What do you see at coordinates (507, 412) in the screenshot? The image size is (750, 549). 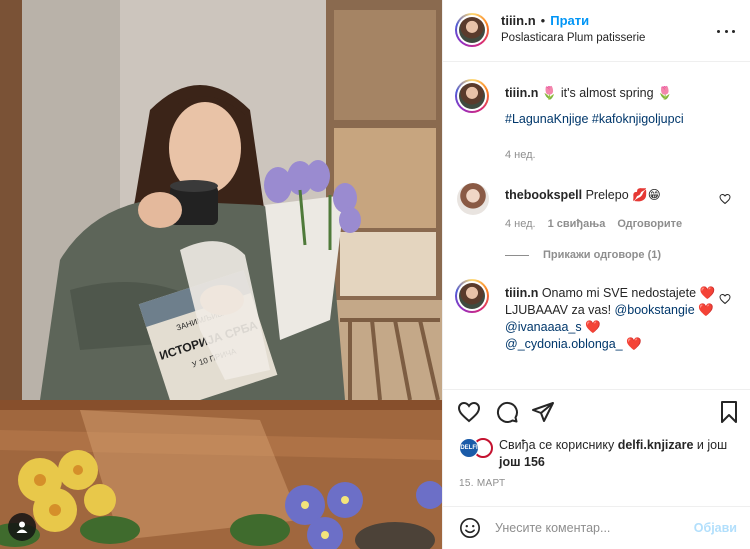 I see `comment-bubble-icon` at bounding box center [507, 412].